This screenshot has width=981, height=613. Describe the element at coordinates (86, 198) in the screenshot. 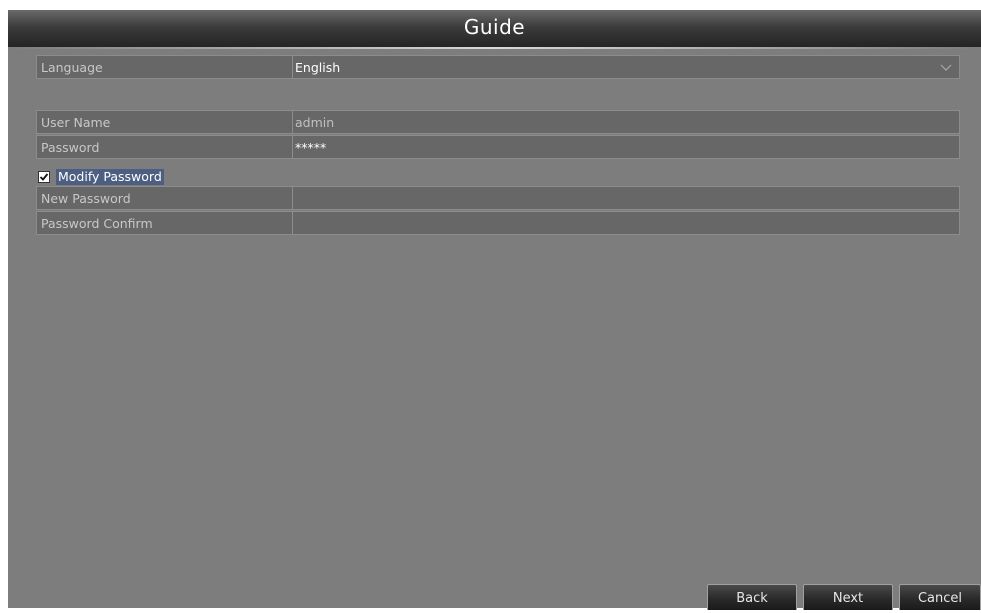

I see `new-password-label: New Password` at that location.